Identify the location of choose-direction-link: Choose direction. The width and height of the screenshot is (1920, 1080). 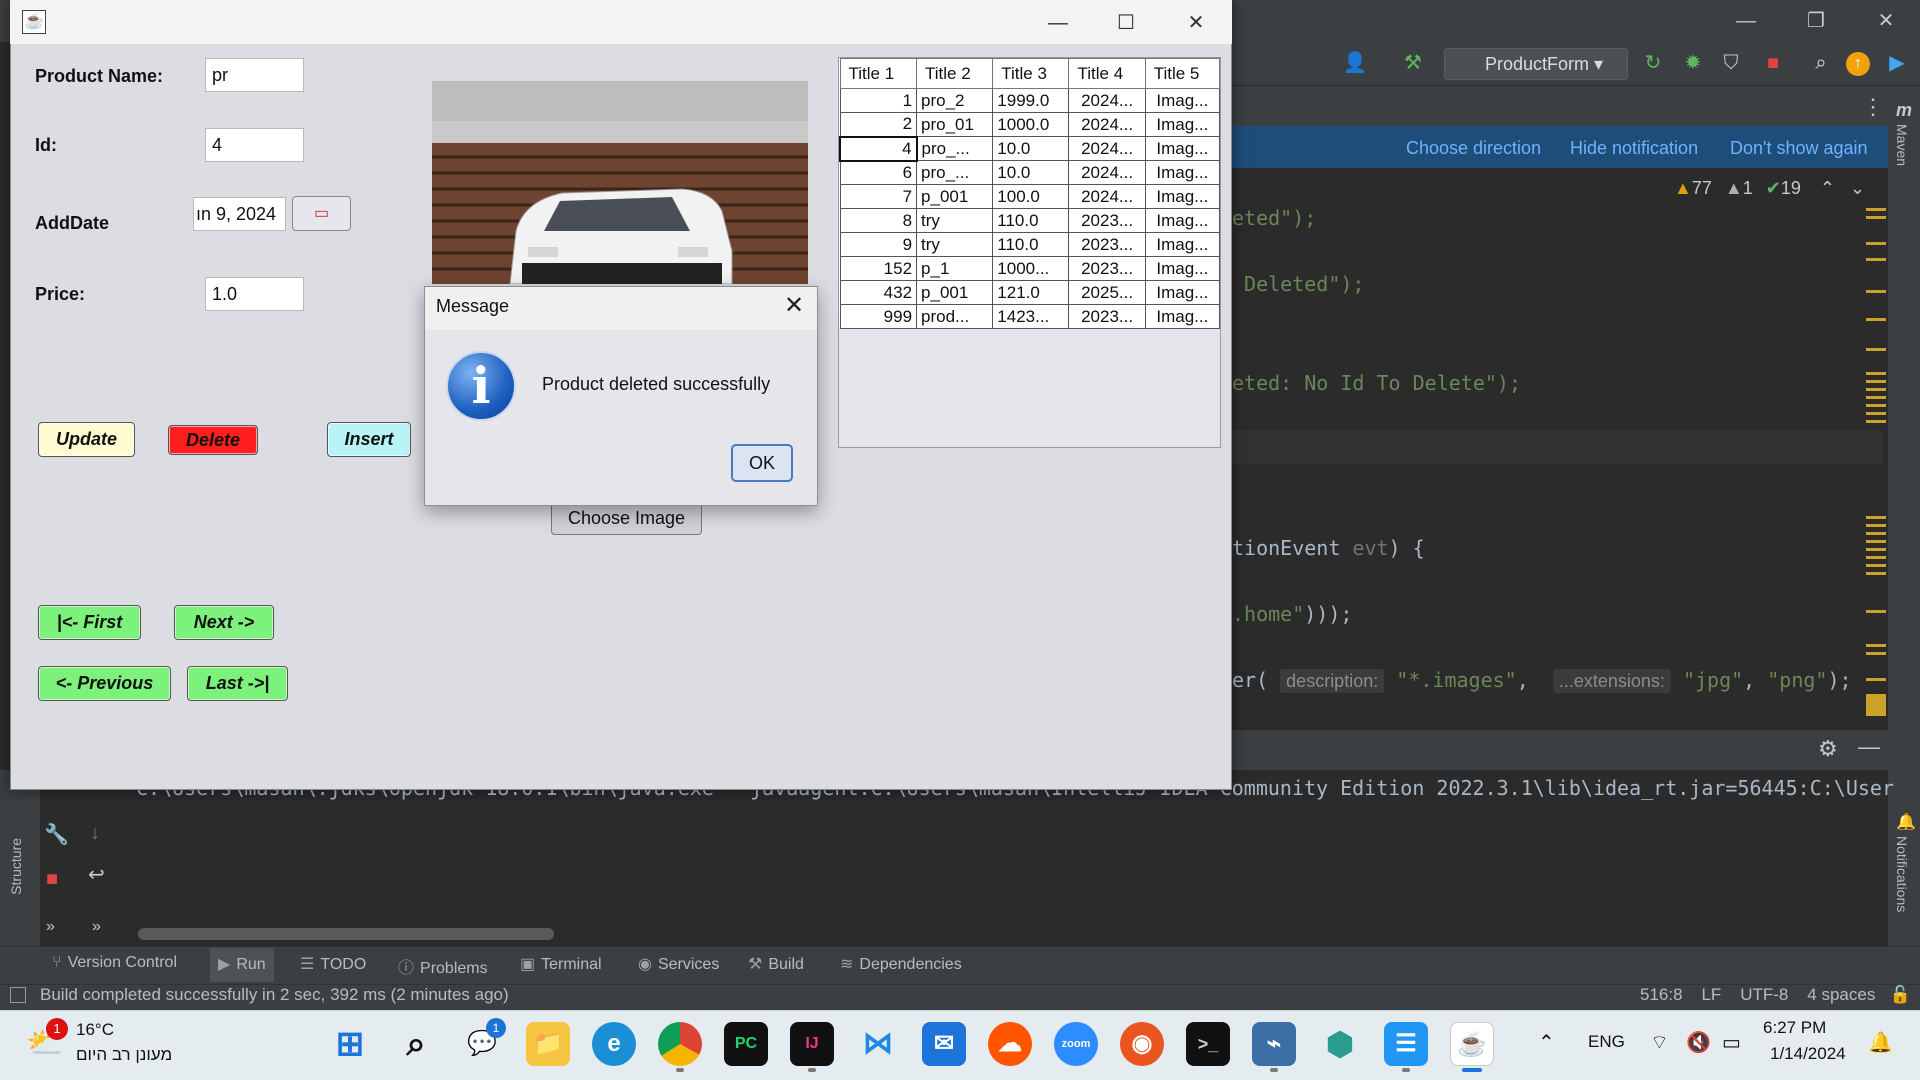
(1473, 148).